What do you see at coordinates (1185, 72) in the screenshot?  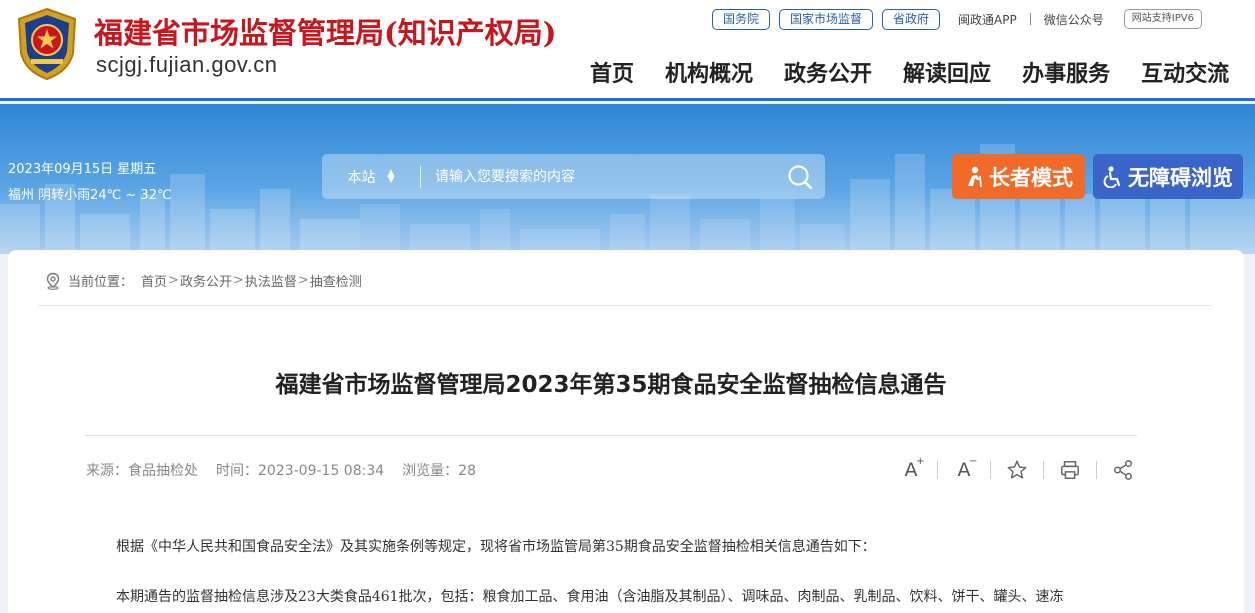 I see `nav-interaction: 互动交流` at bounding box center [1185, 72].